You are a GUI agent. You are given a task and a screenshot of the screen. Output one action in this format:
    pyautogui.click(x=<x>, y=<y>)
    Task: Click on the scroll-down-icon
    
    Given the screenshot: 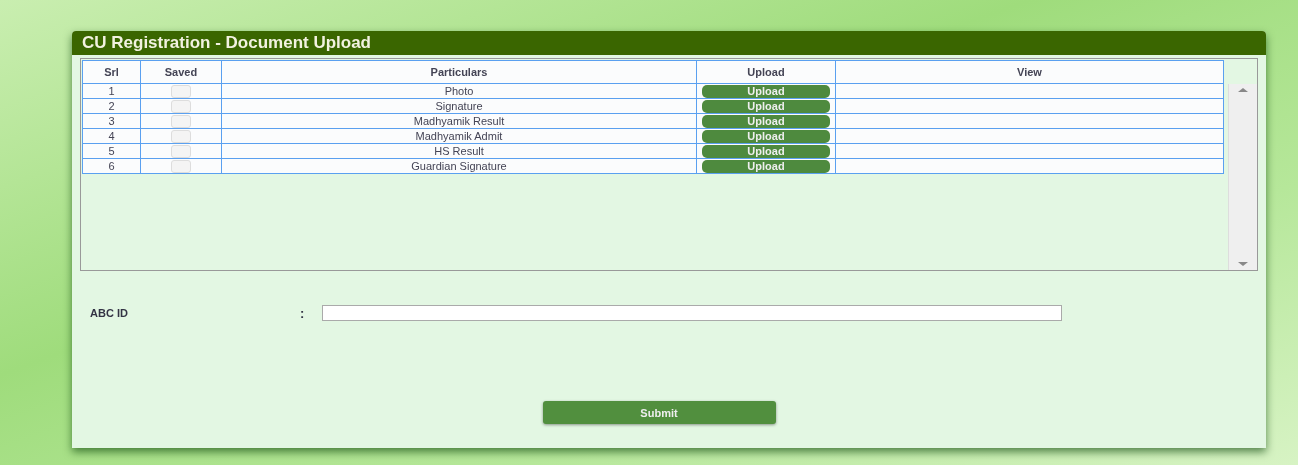 What is the action you would take?
    pyautogui.click(x=1243, y=264)
    